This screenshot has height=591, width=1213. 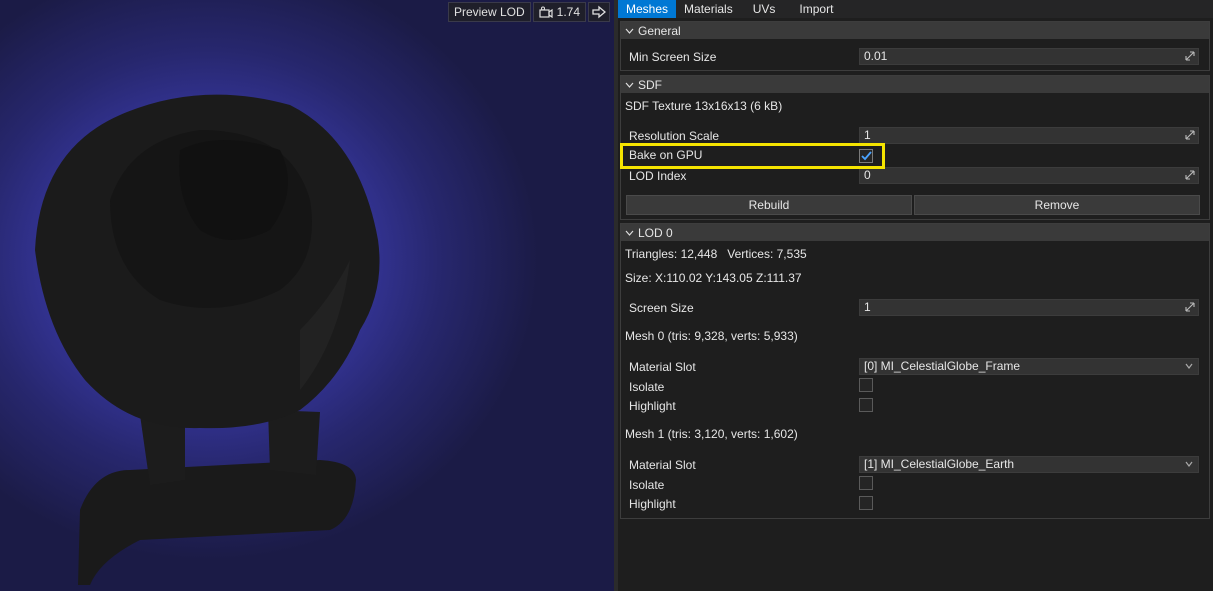 I want to click on general-group: General Min Screen Size 0.01, so click(x=915, y=46).